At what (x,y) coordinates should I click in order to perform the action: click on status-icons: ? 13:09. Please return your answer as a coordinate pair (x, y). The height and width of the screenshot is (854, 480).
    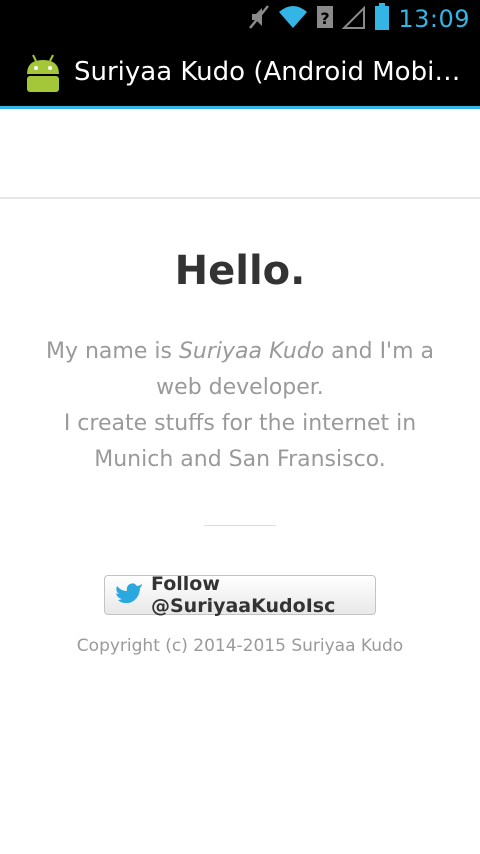
    Looking at the image, I should click on (359, 19).